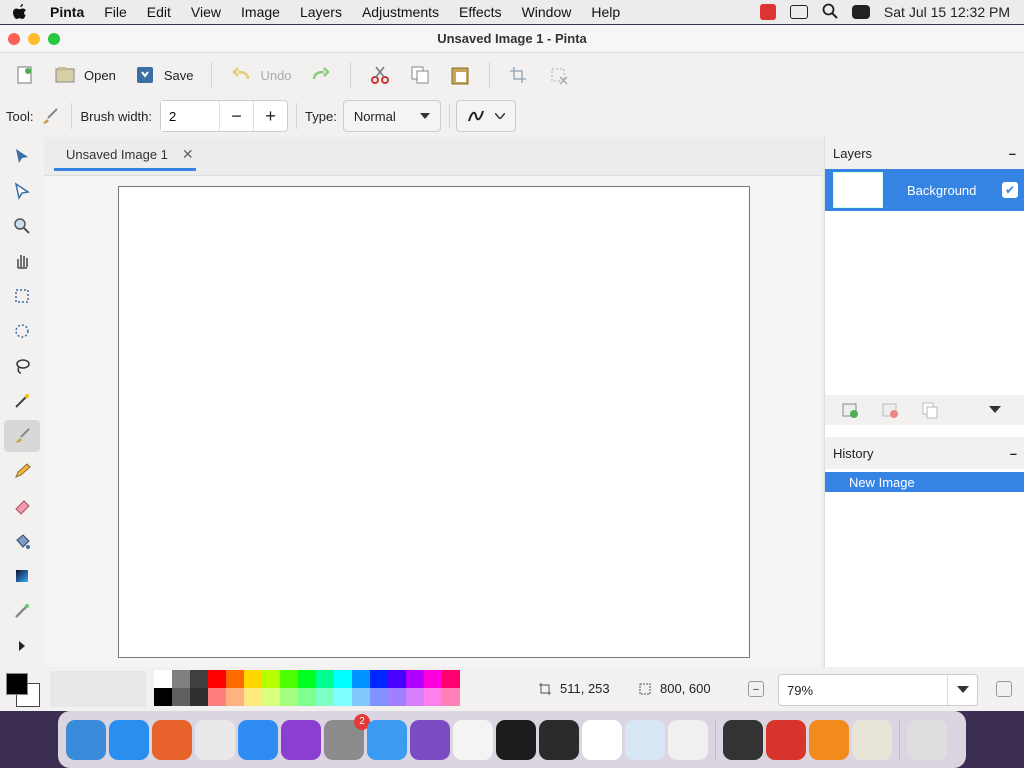 This screenshot has height=768, width=1024. Describe the element at coordinates (20, 12) in the screenshot. I see `apple-menu-icon` at that location.